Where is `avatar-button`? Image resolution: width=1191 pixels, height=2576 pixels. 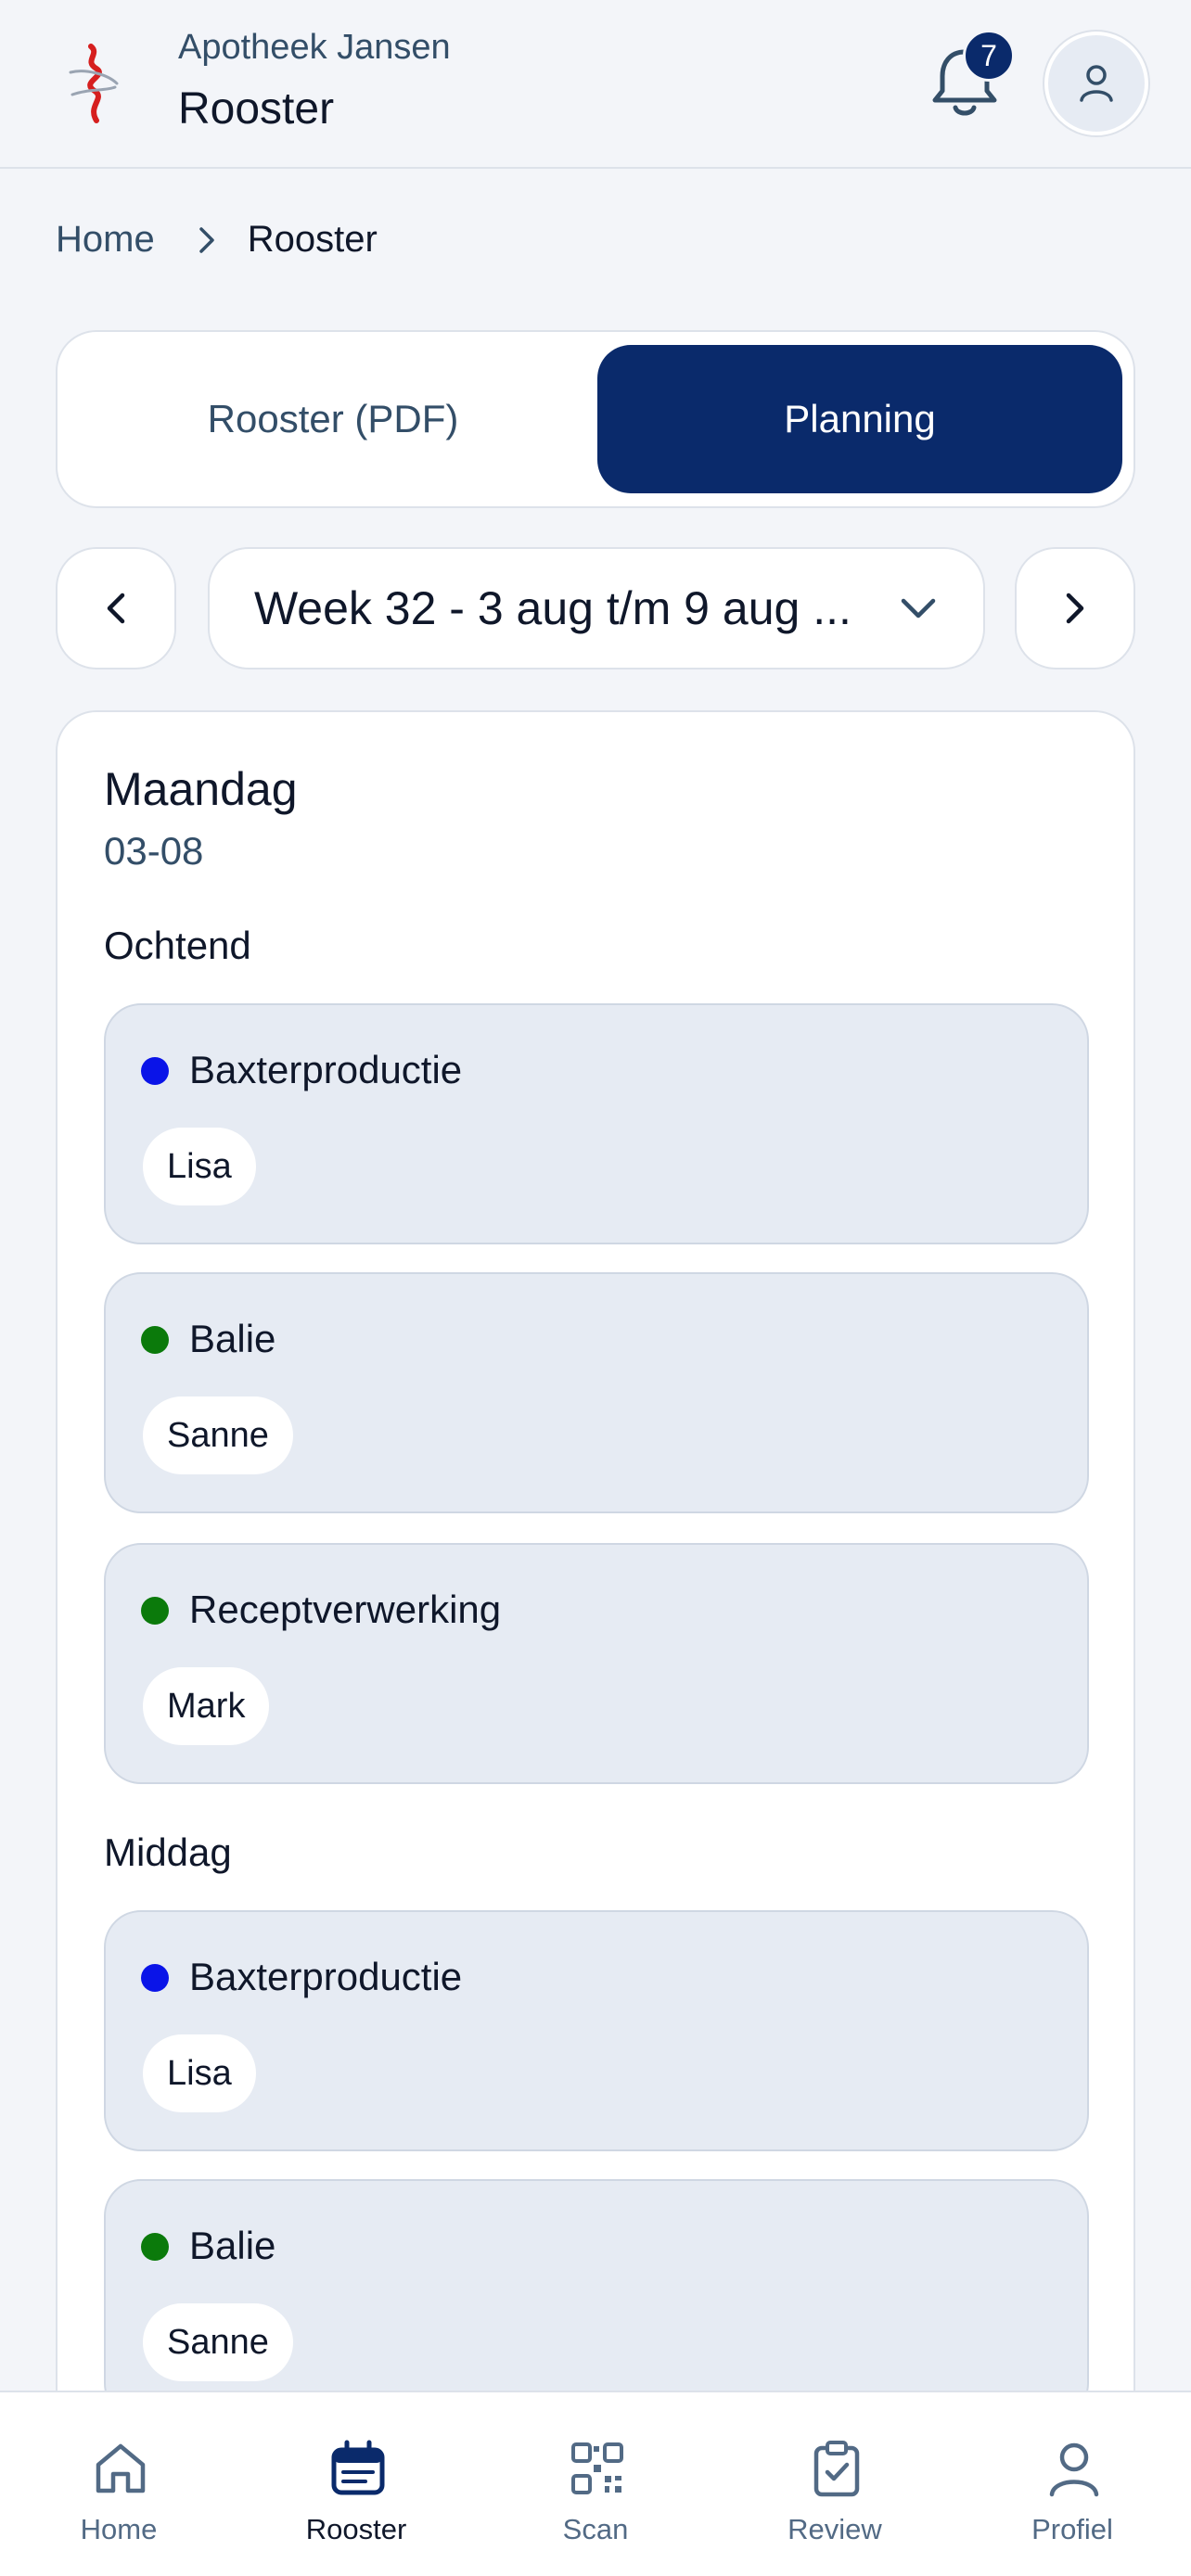 avatar-button is located at coordinates (1096, 84).